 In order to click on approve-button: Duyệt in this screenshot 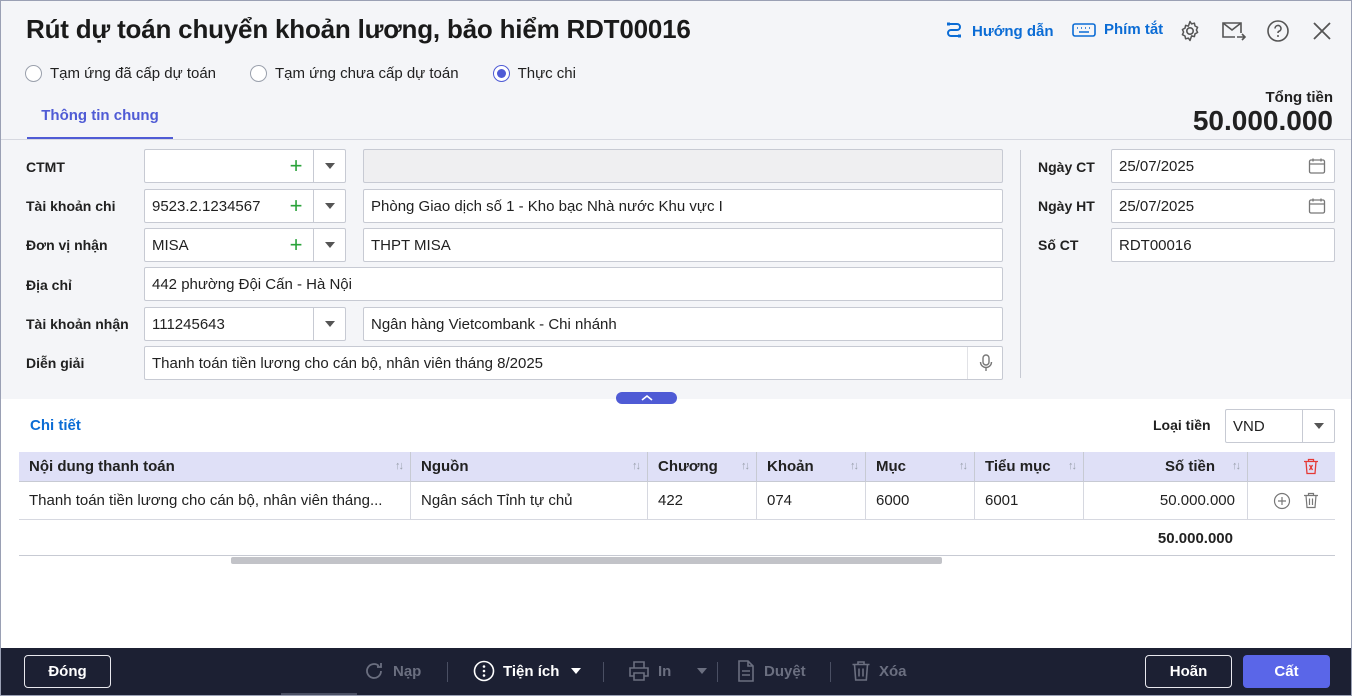, I will do `click(771, 671)`.